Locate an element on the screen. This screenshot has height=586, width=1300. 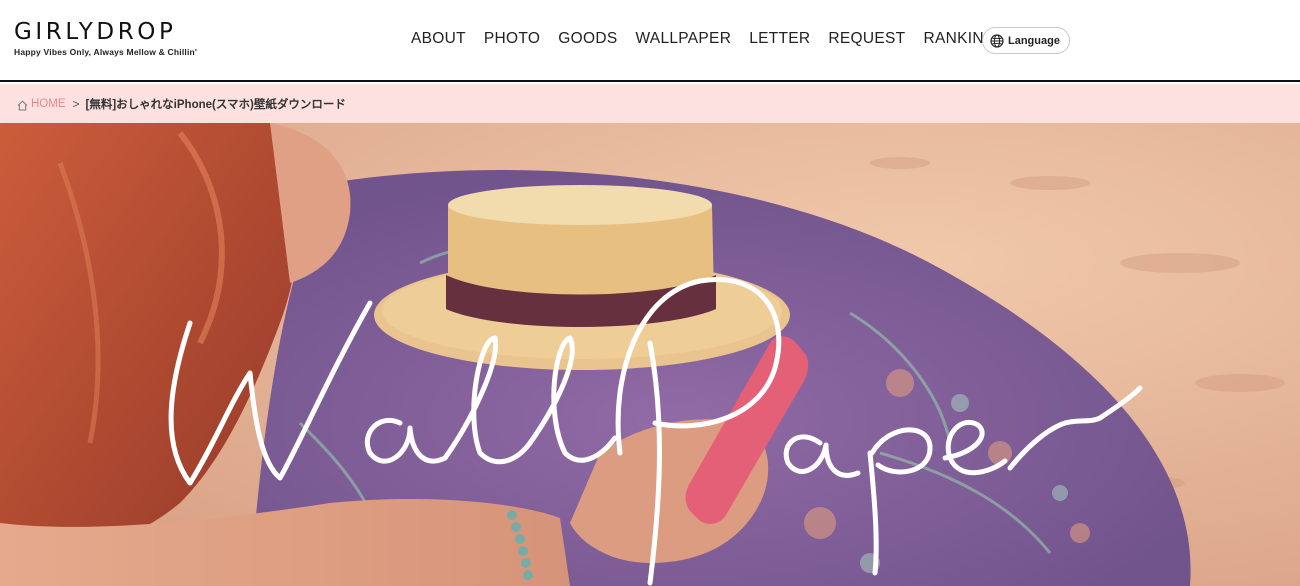
nav-item-photo: PHOTO is located at coordinates (512, 39).